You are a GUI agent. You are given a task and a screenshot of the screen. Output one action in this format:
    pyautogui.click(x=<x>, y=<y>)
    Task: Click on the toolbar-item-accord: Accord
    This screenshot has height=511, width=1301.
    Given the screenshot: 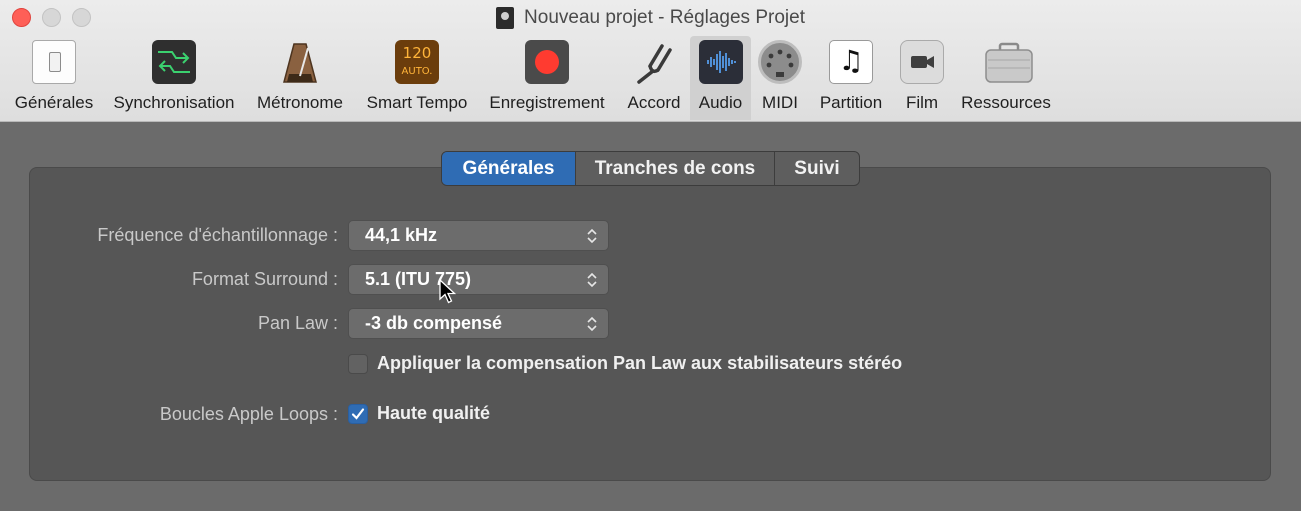 What is the action you would take?
    pyautogui.click(x=654, y=78)
    